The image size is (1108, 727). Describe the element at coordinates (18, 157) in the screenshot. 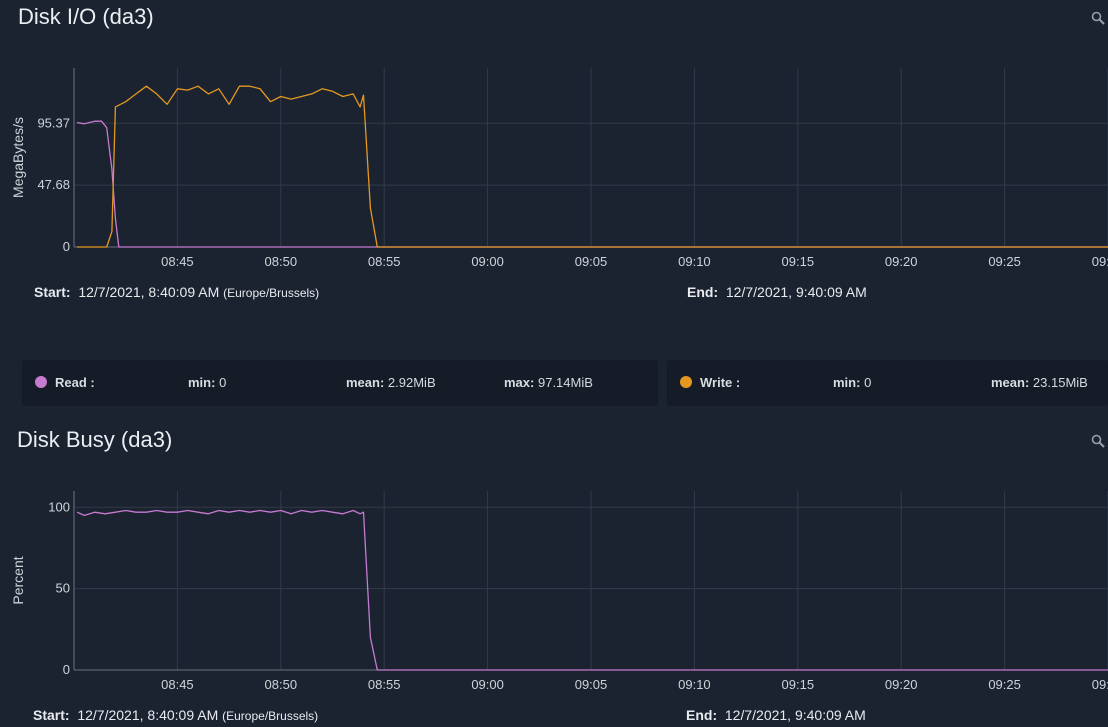

I see `y-axis-label: MegaBytes/s` at that location.